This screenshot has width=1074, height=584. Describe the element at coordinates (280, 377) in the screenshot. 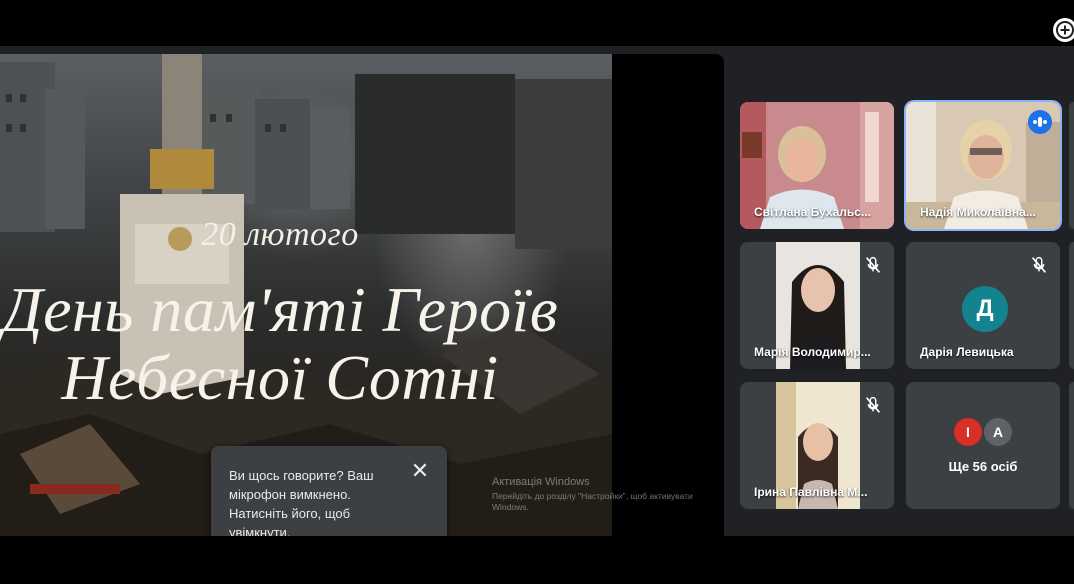

I see `slide-title-line-2: Небесної Сотні` at that location.